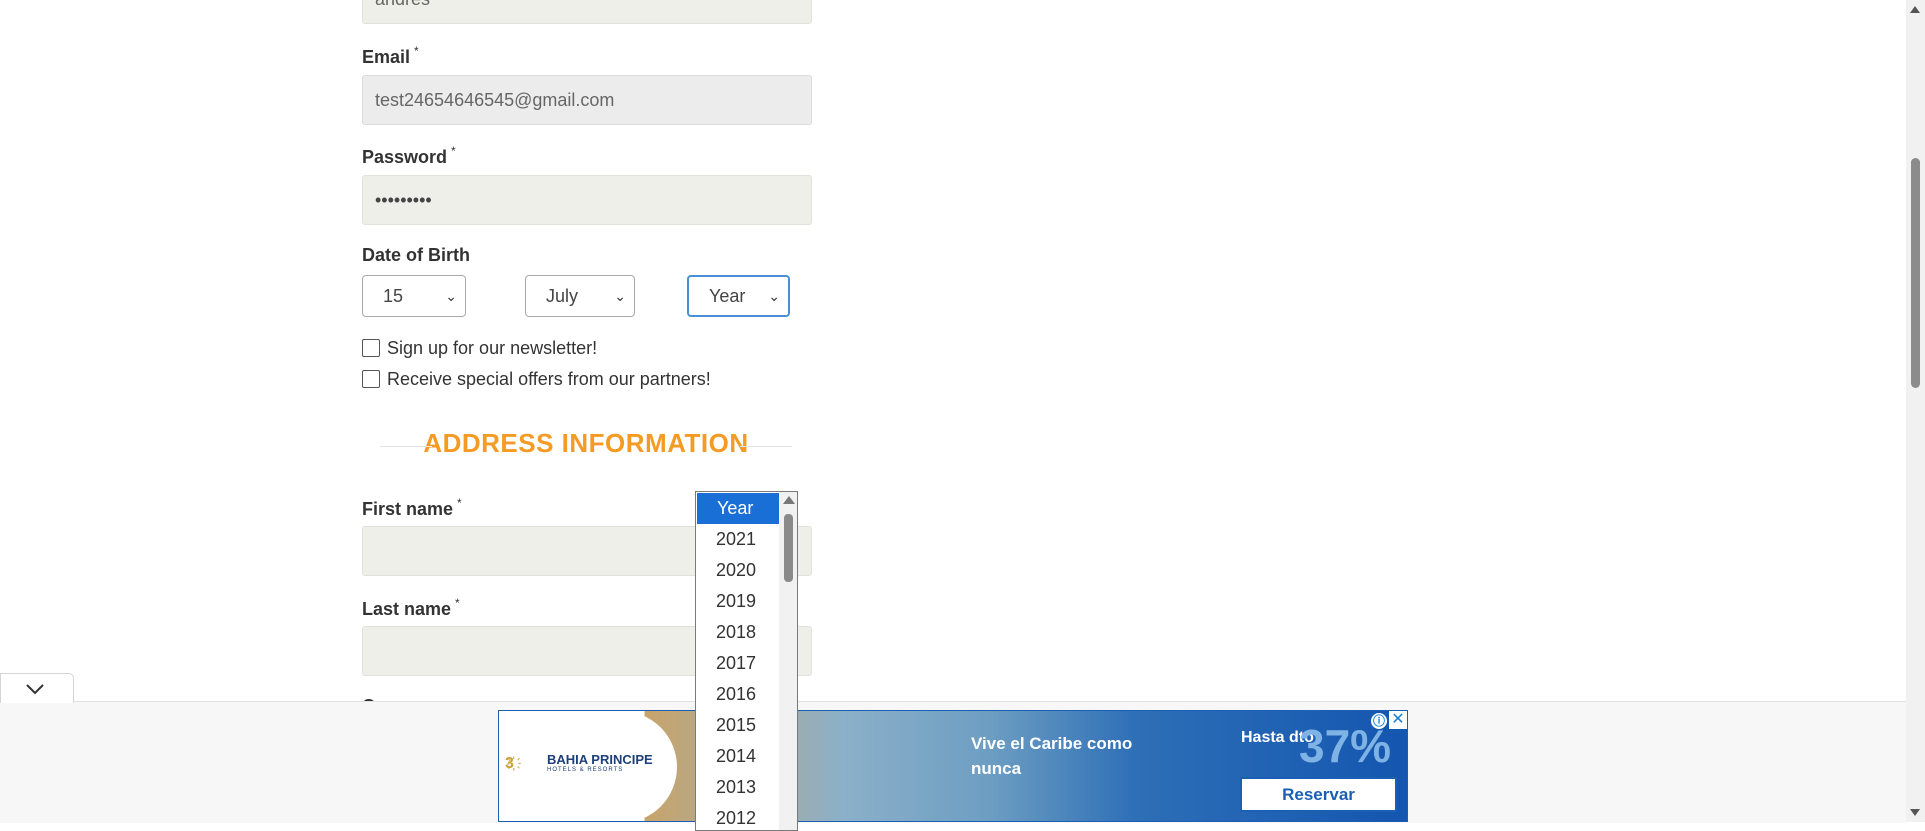 Image resolution: width=1925 pixels, height=831 pixels. I want to click on password-label: Password *, so click(409, 156).